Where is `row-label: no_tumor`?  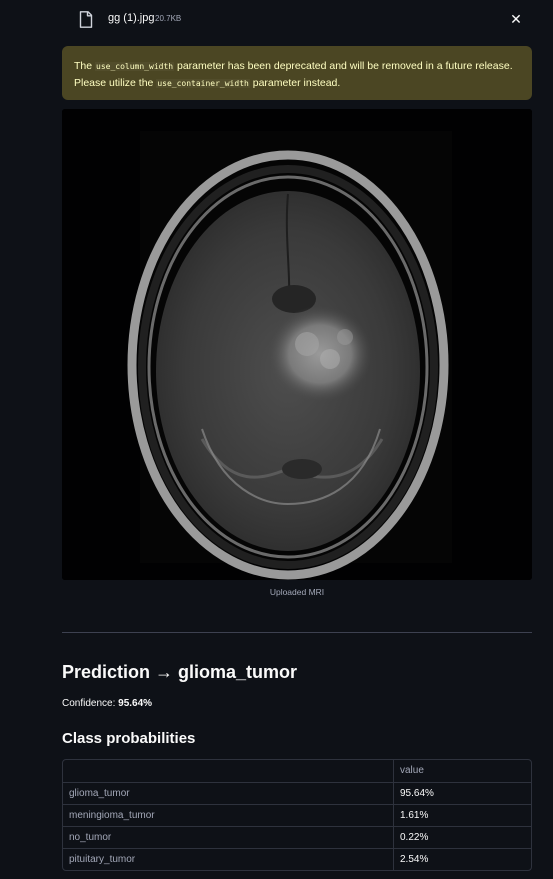 row-label: no_tumor is located at coordinates (228, 837).